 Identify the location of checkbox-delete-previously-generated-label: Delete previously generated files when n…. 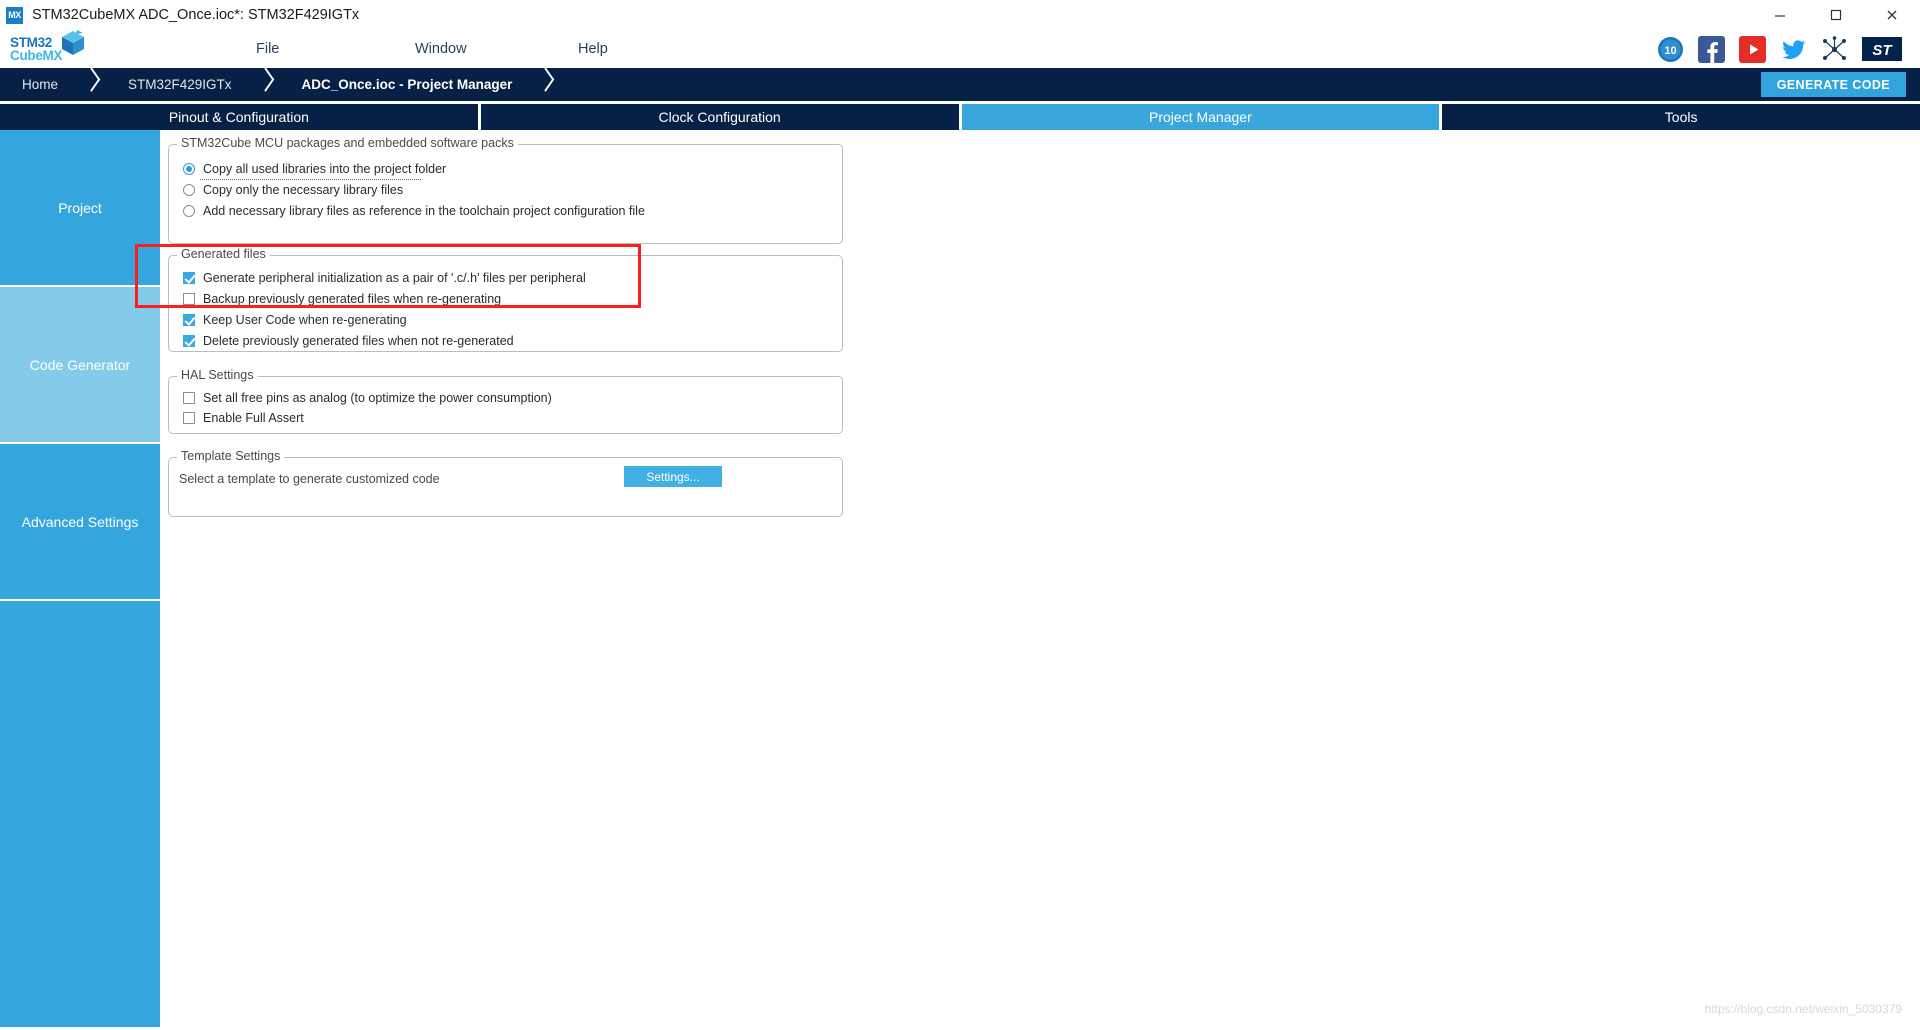
(358, 341).